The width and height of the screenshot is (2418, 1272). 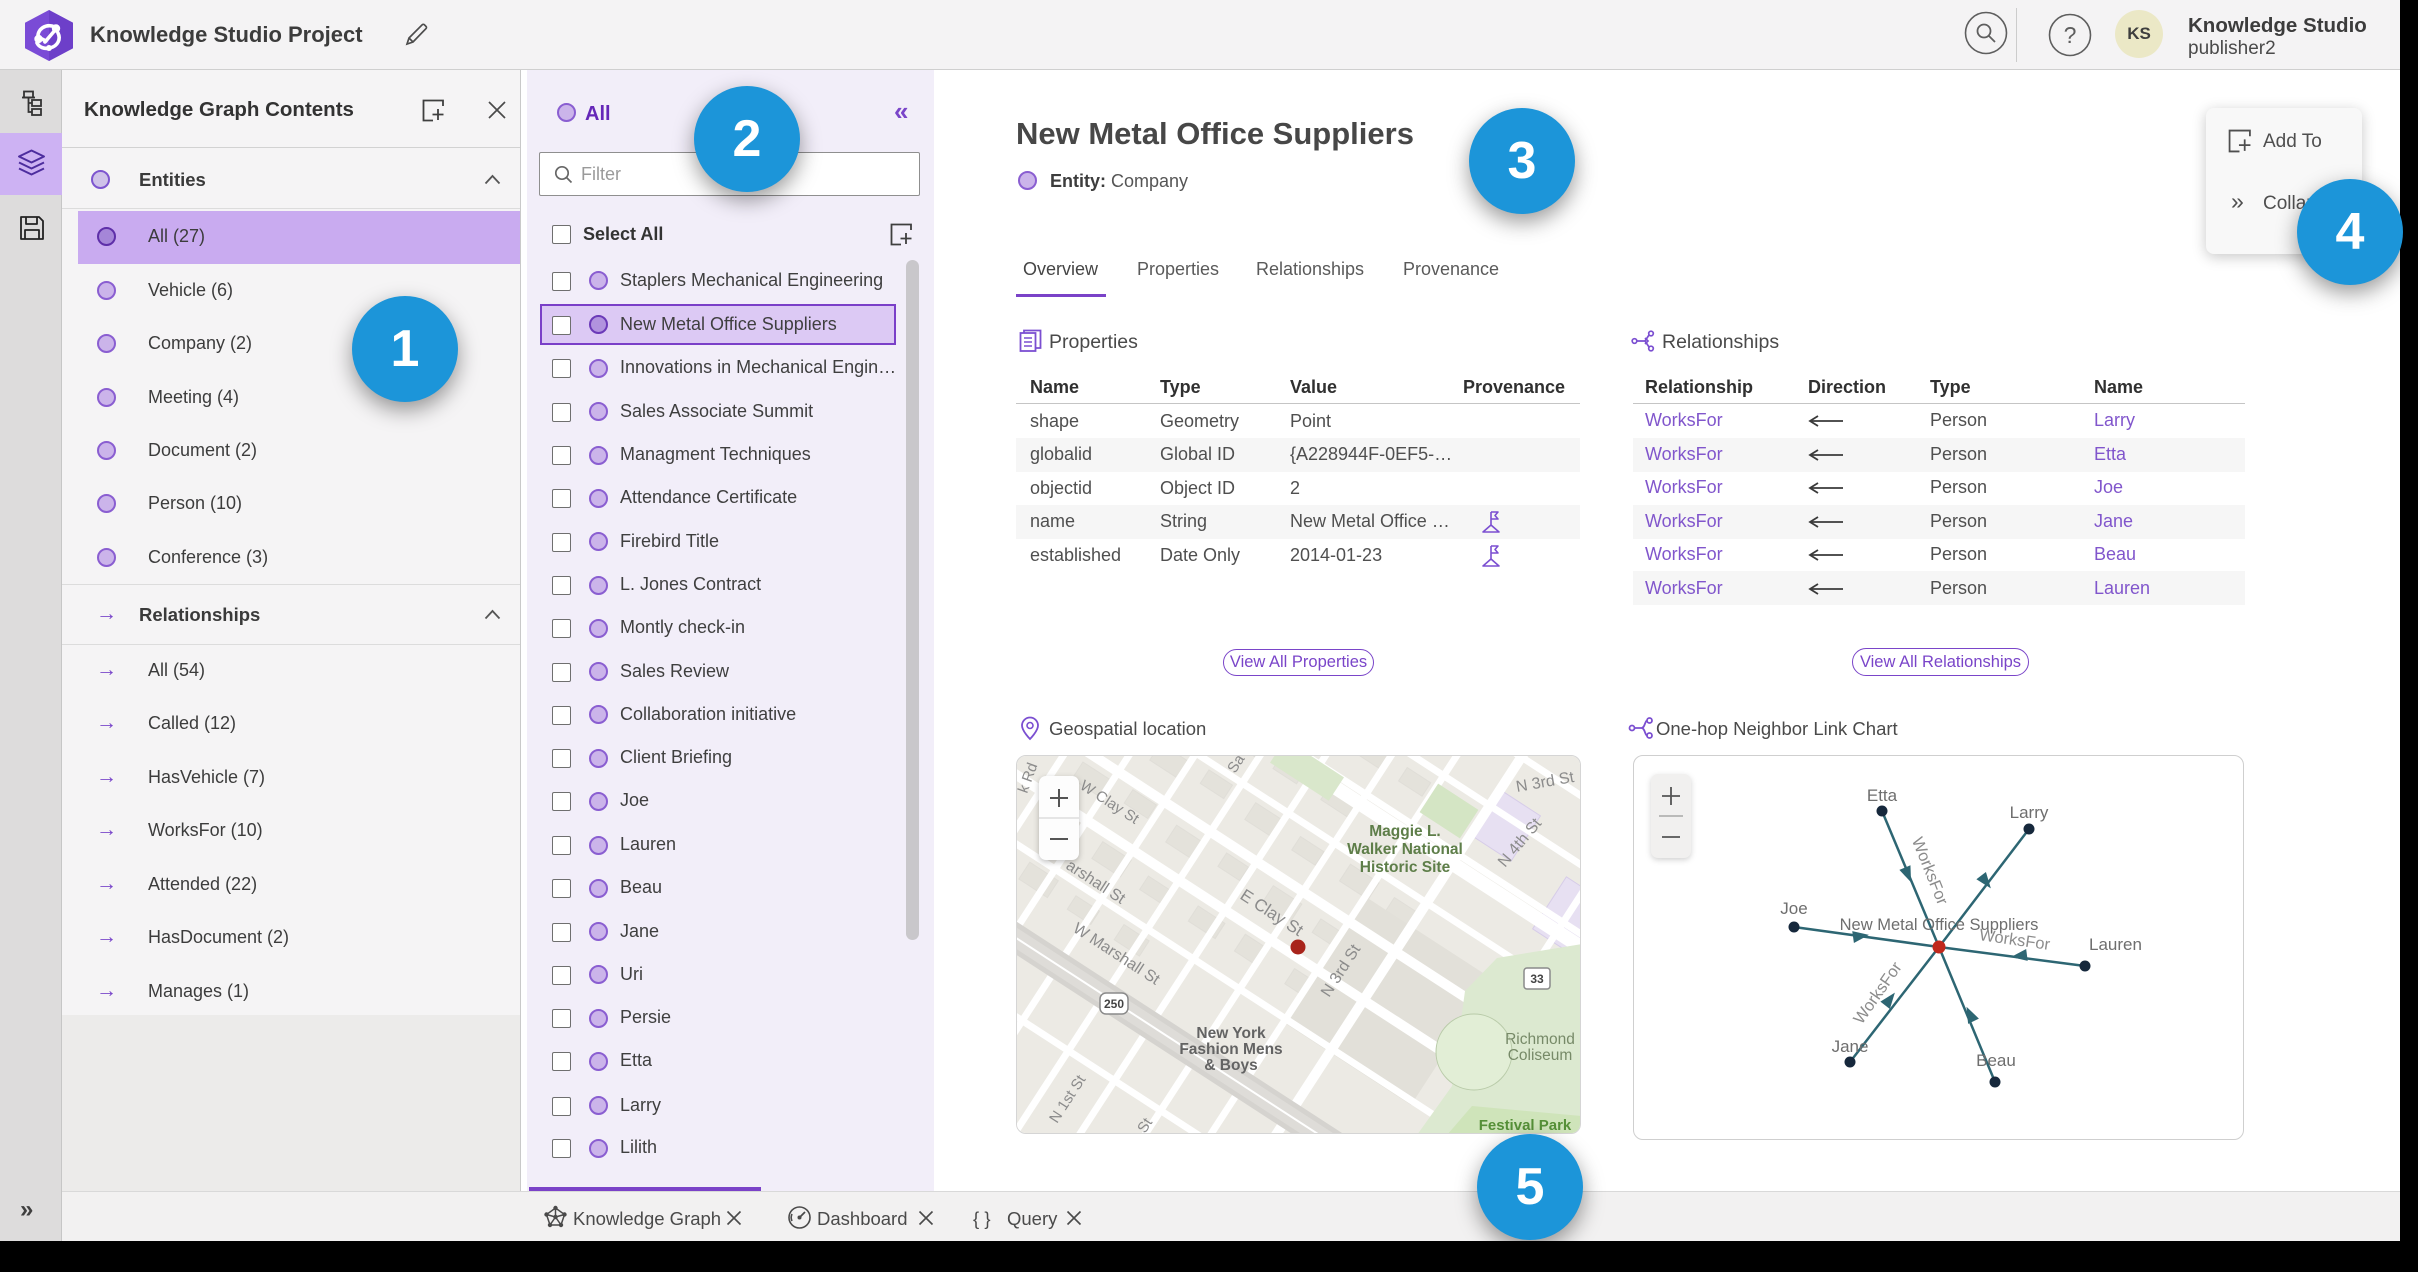 I want to click on svg-text: Maggie L., so click(x=1404, y=831).